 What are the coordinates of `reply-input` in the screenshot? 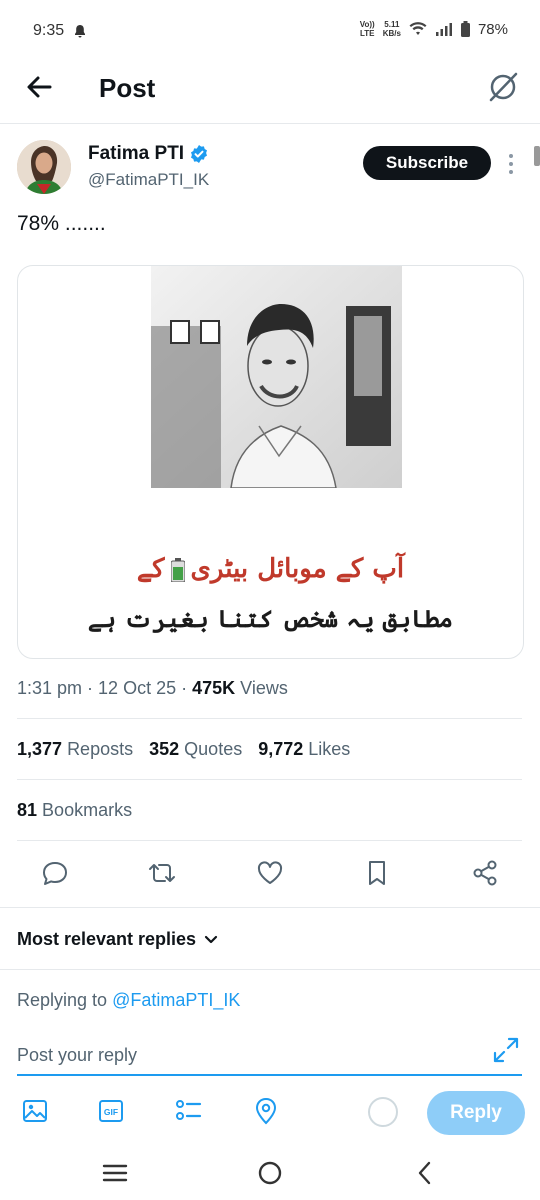 It's located at (269, 1056).